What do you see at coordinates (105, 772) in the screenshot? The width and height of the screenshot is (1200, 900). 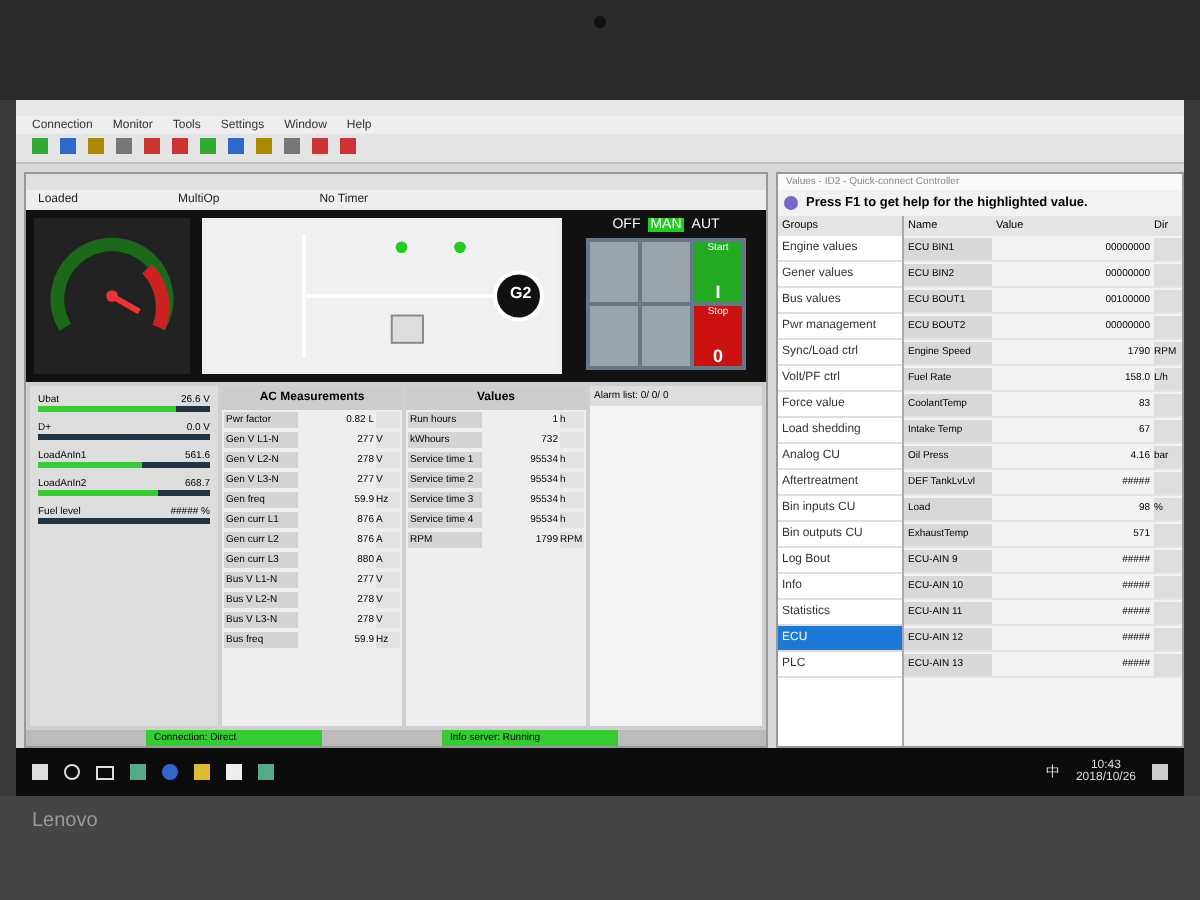 I see `task-view-icon` at bounding box center [105, 772].